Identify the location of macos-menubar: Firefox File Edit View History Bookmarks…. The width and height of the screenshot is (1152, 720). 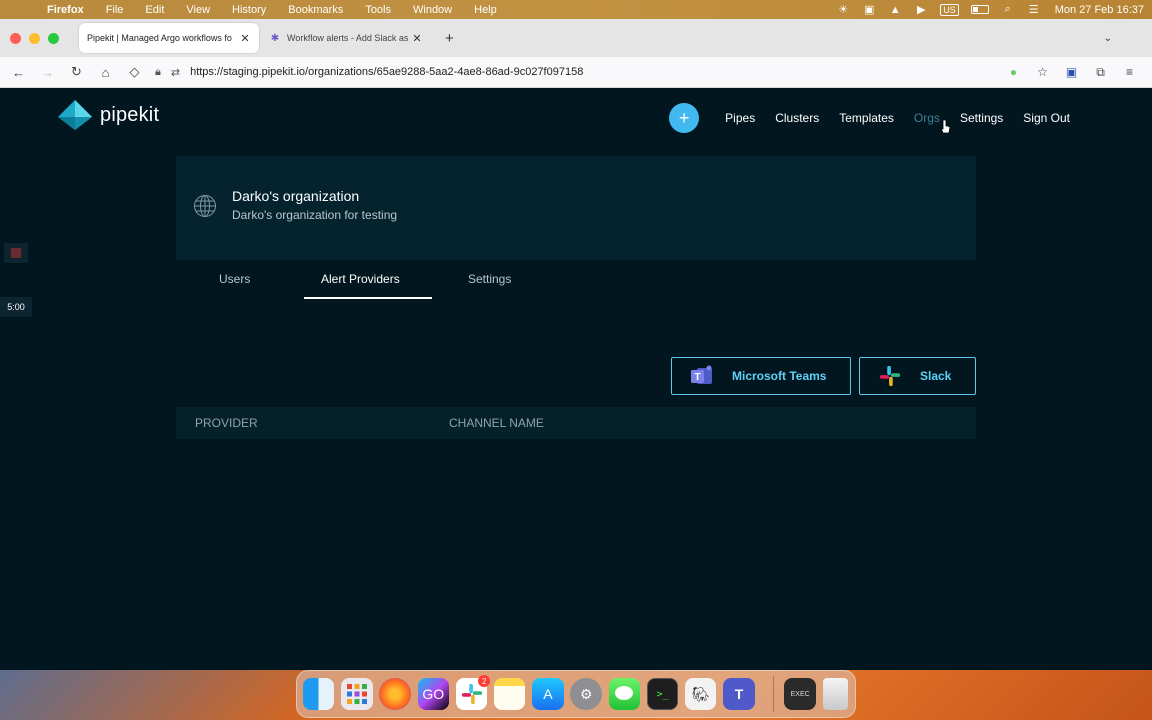
(576, 9).